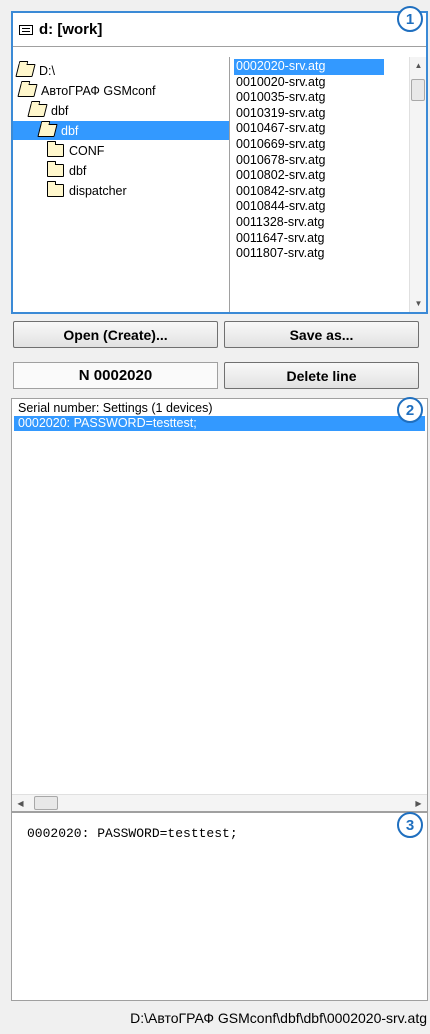 This screenshot has height=1034, width=430. I want to click on file-item: 0010020-srv.atg, so click(319, 83).